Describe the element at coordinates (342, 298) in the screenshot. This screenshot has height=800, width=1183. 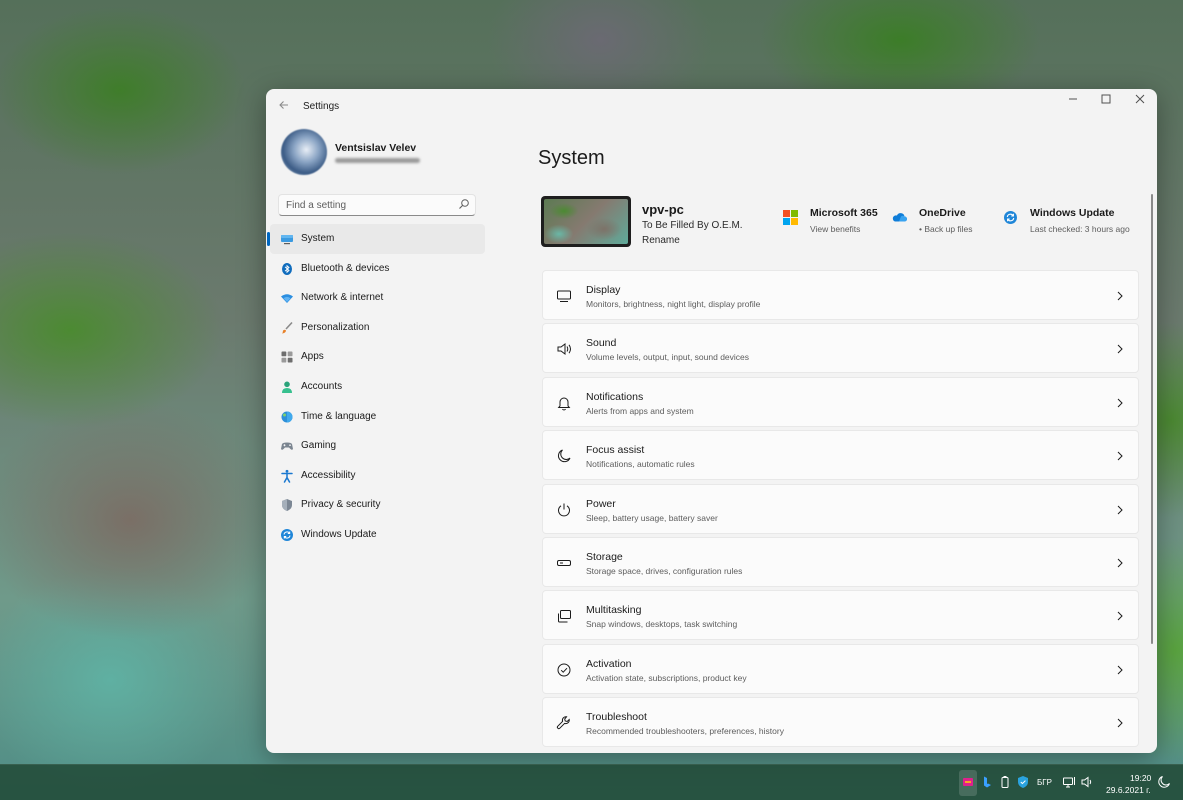
I see `sidebar-item-label: Network & internet` at that location.